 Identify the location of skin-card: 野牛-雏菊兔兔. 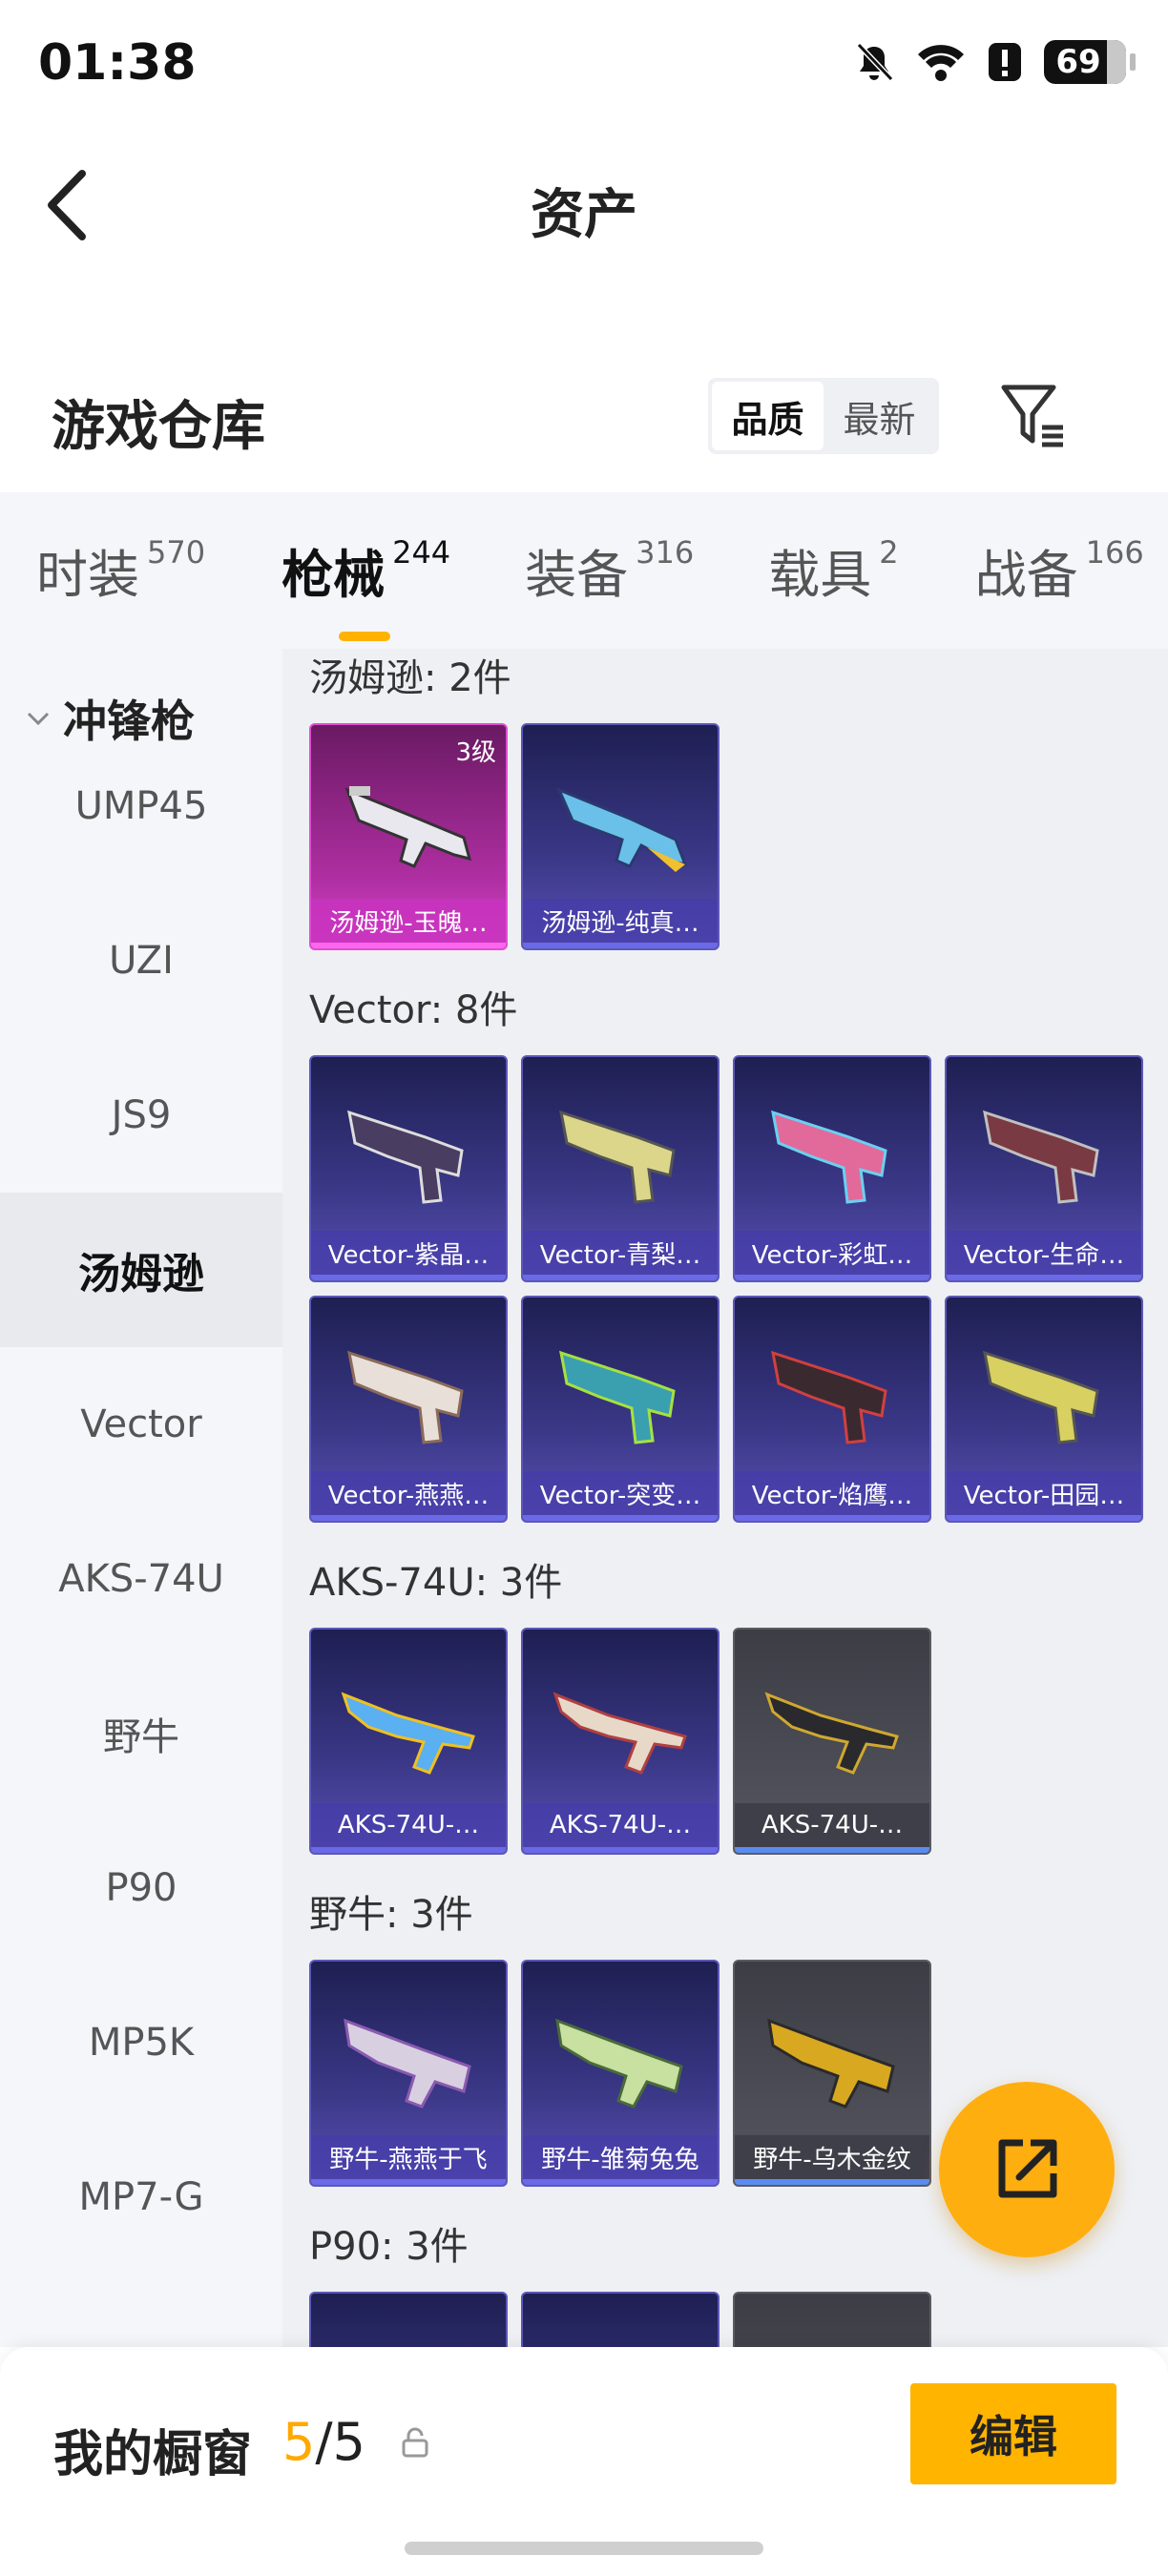
(620, 2073).